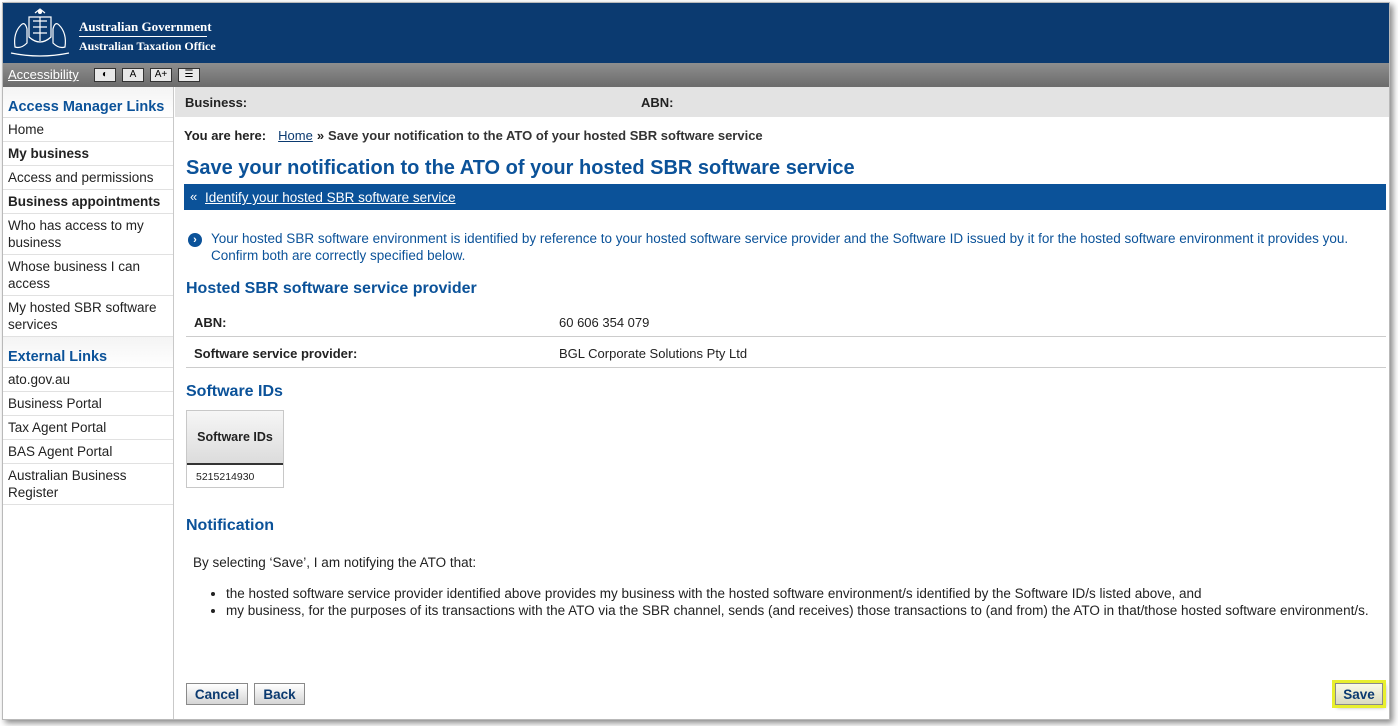 The image size is (1398, 726). What do you see at coordinates (653, 353) in the screenshot?
I see `provider-name-value: BGL Corporate Solutions Pty Ltd` at bounding box center [653, 353].